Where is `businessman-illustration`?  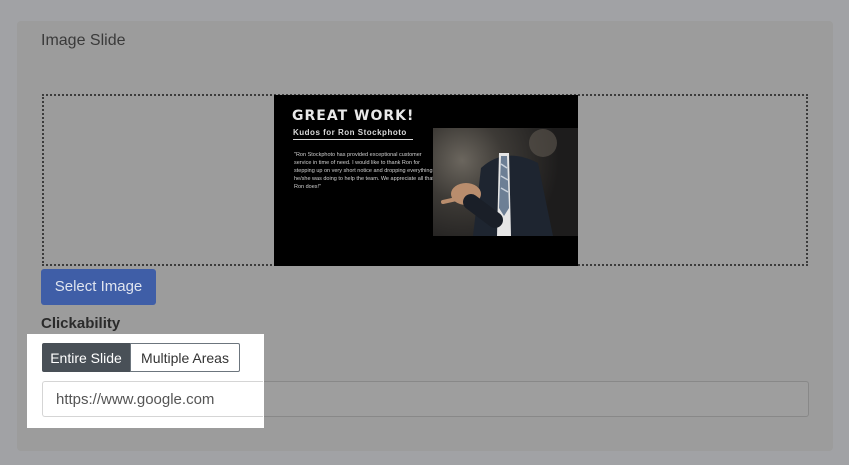
businessman-illustration is located at coordinates (499, 182).